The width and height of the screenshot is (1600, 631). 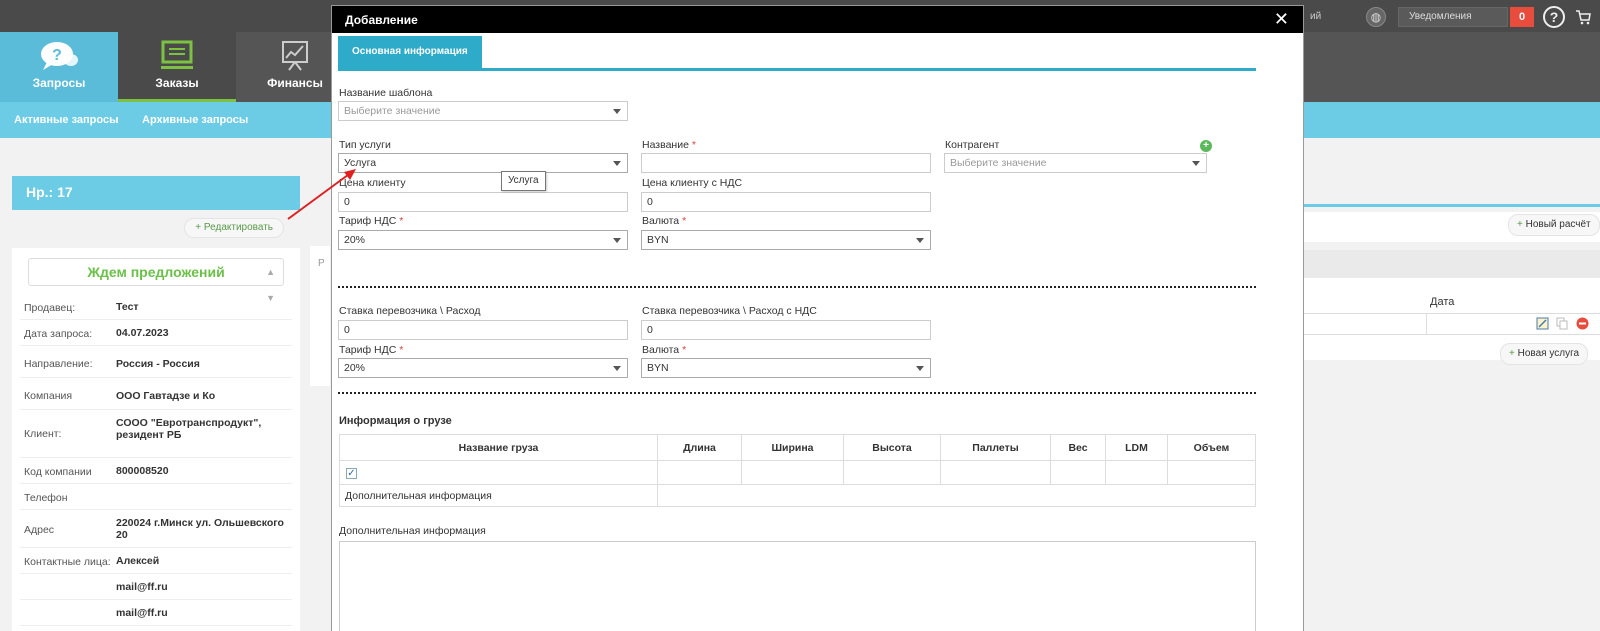 I want to click on vat-rate-select-2: 20%, so click(x=483, y=368).